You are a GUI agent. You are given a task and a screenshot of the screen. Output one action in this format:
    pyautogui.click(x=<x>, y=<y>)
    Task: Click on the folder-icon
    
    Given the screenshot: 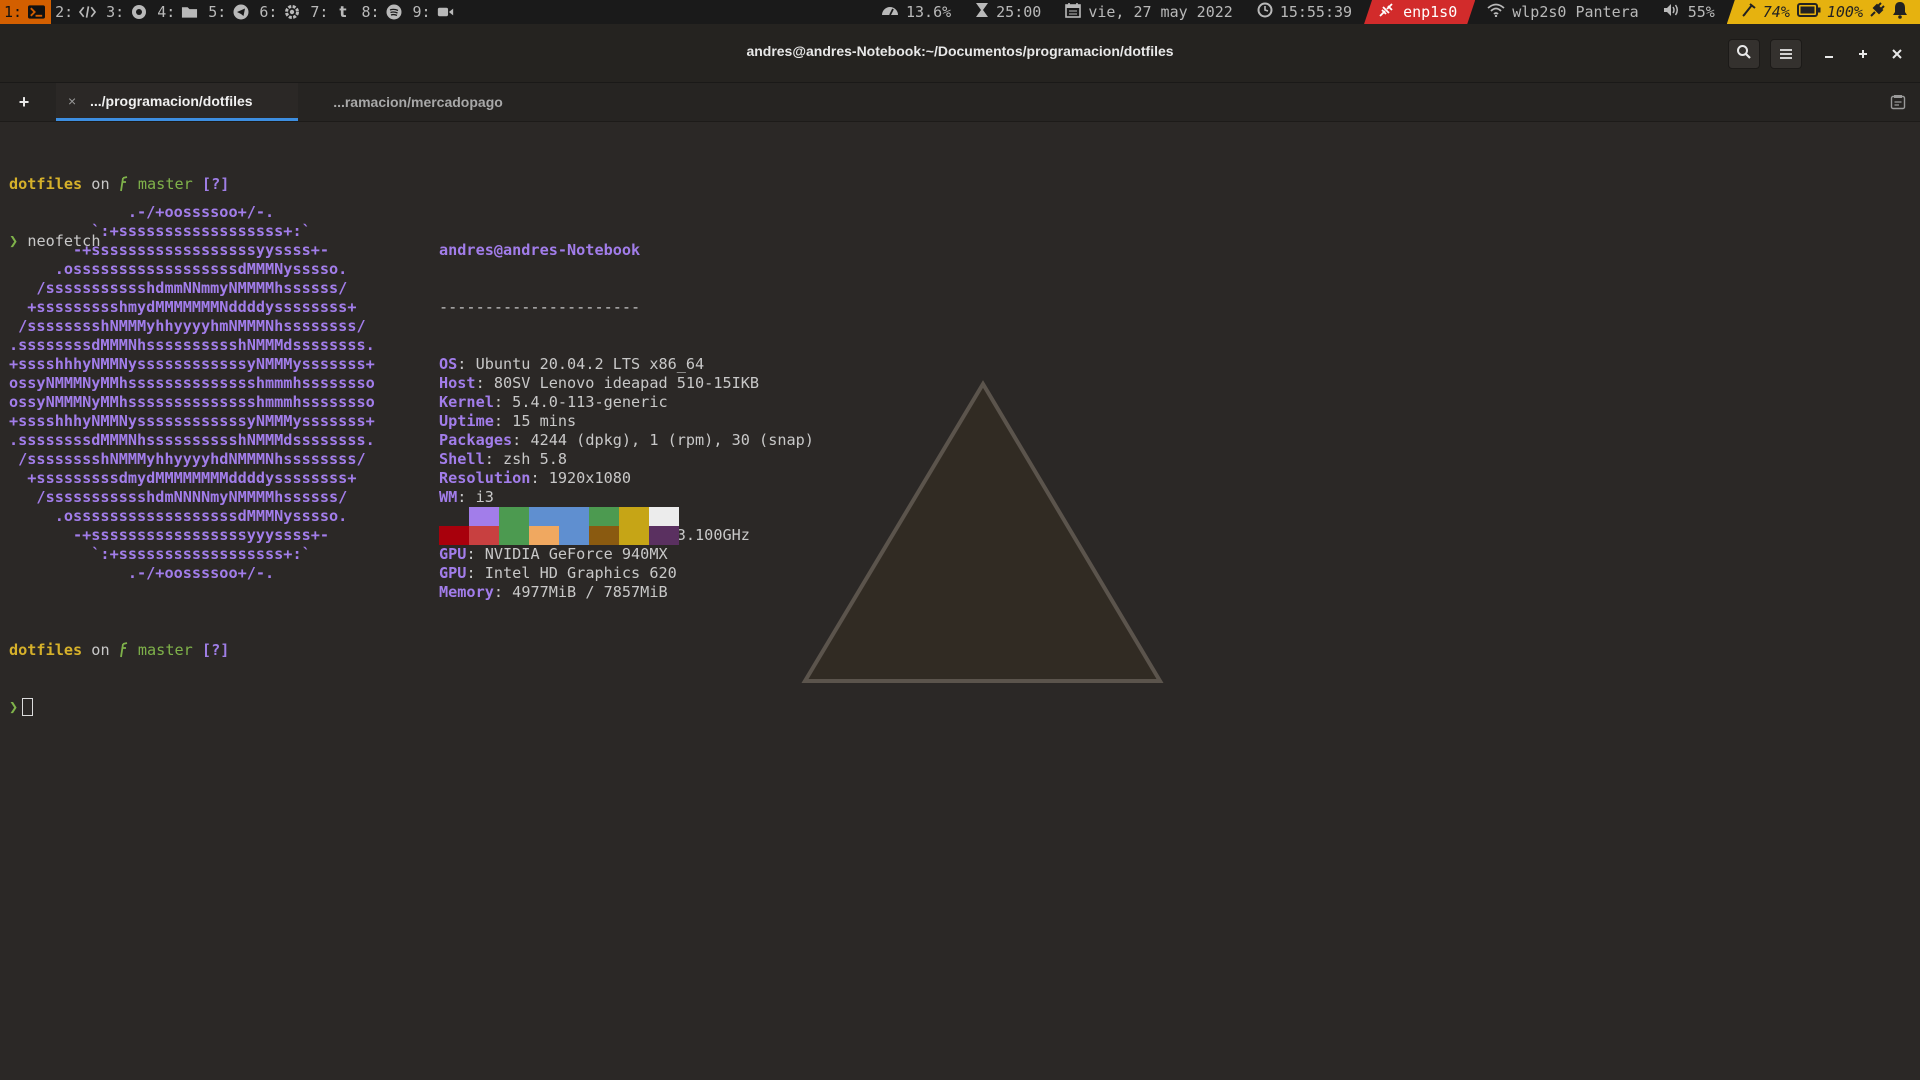 What is the action you would take?
    pyautogui.click(x=189, y=12)
    